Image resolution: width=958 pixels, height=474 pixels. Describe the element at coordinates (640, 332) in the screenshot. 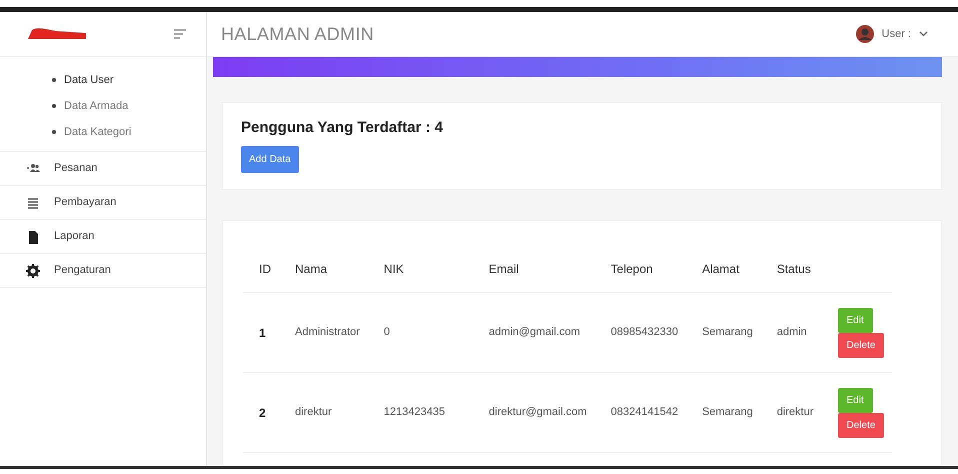

I see `table-cell: 08985432330` at that location.